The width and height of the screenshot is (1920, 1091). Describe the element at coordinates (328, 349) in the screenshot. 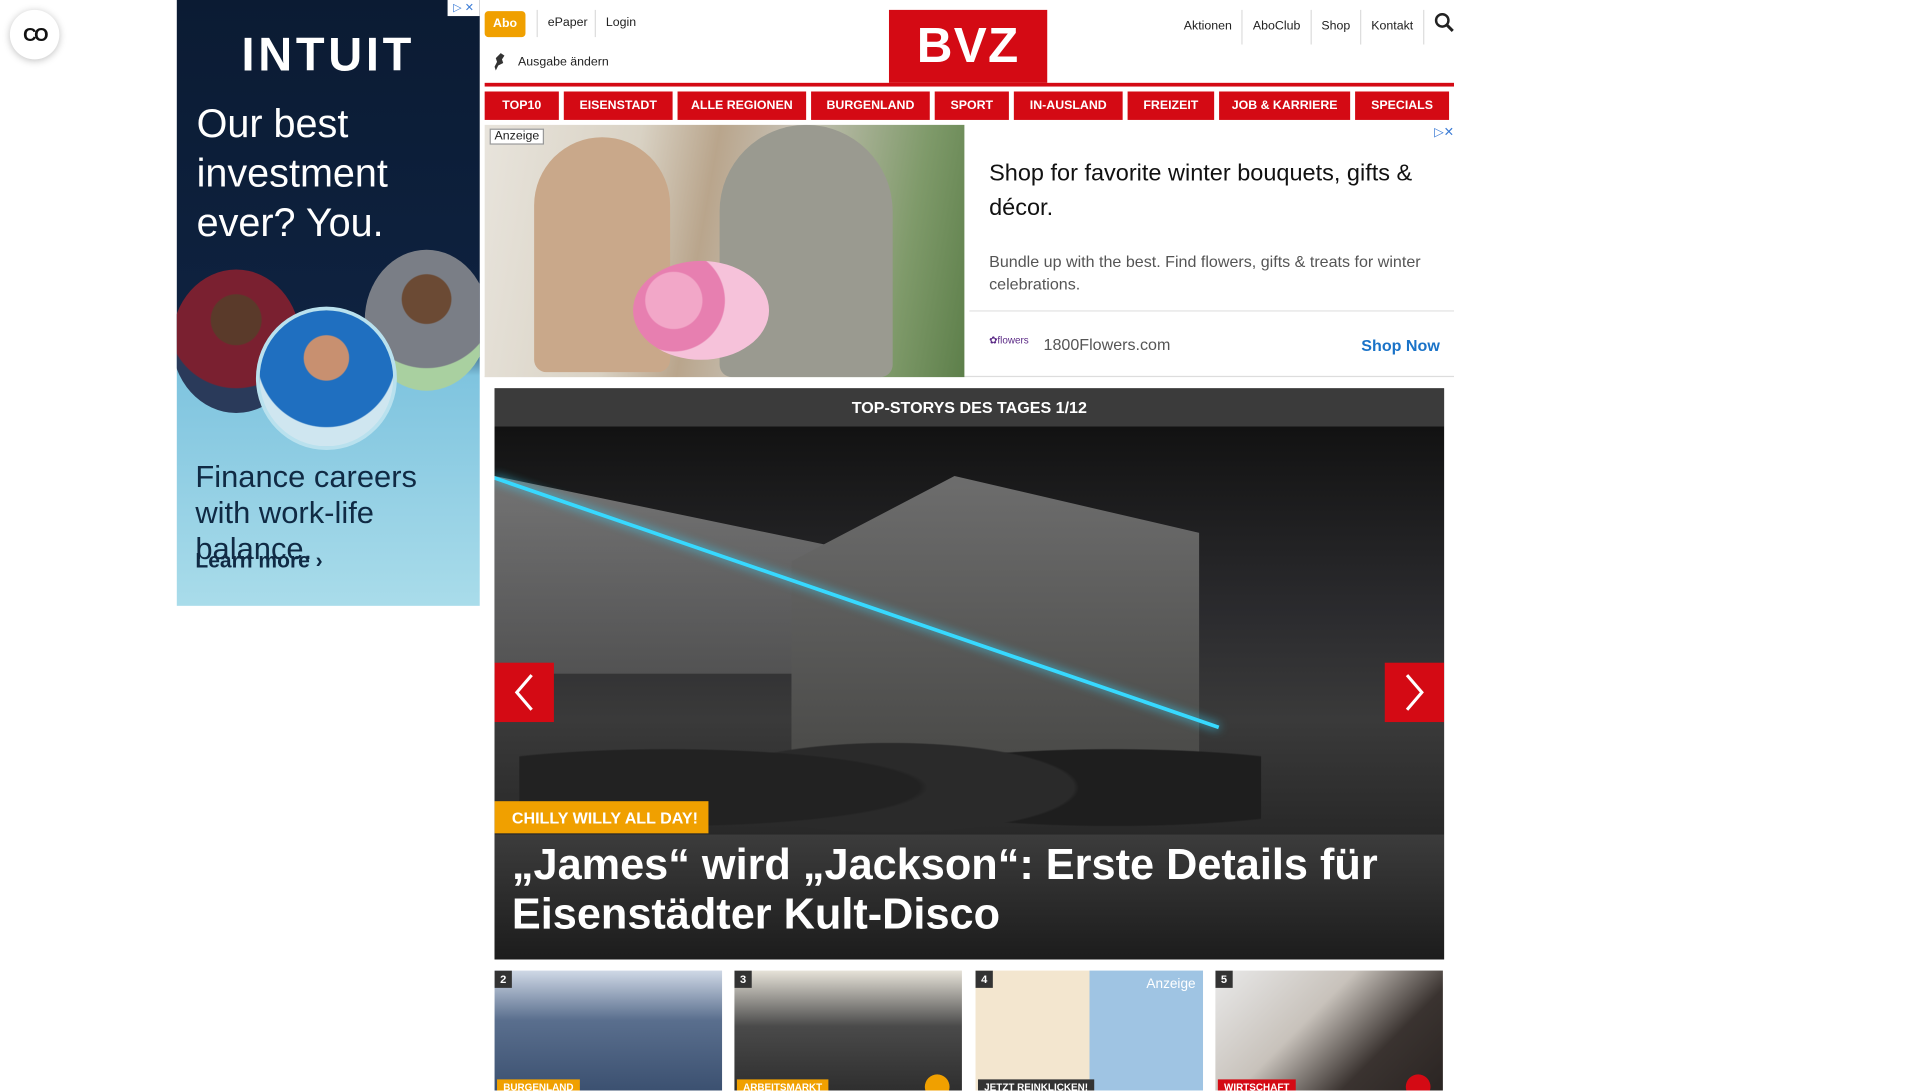

I see `ad-people-image` at that location.